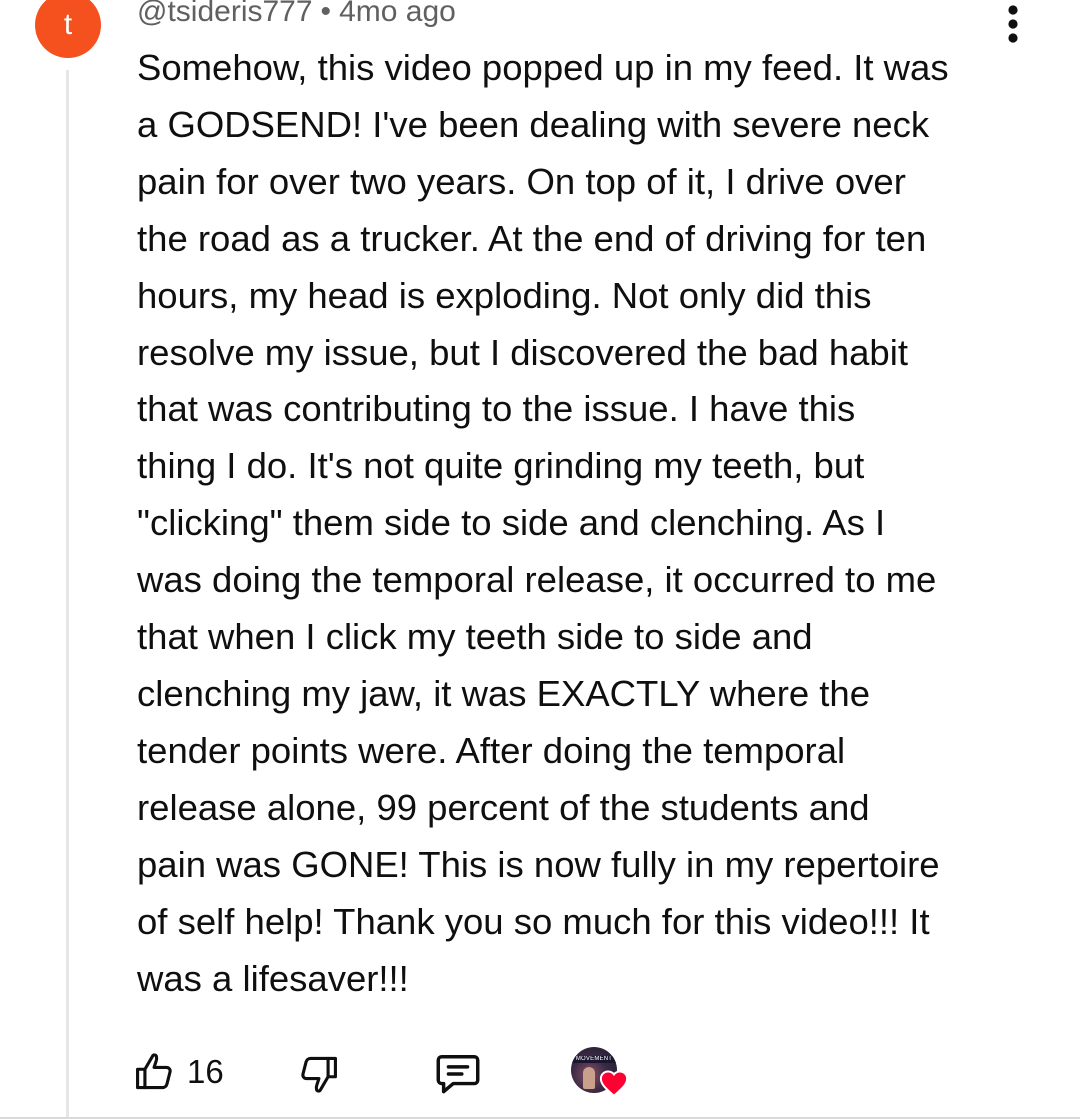  I want to click on more-vertical-icon, so click(1013, 24).